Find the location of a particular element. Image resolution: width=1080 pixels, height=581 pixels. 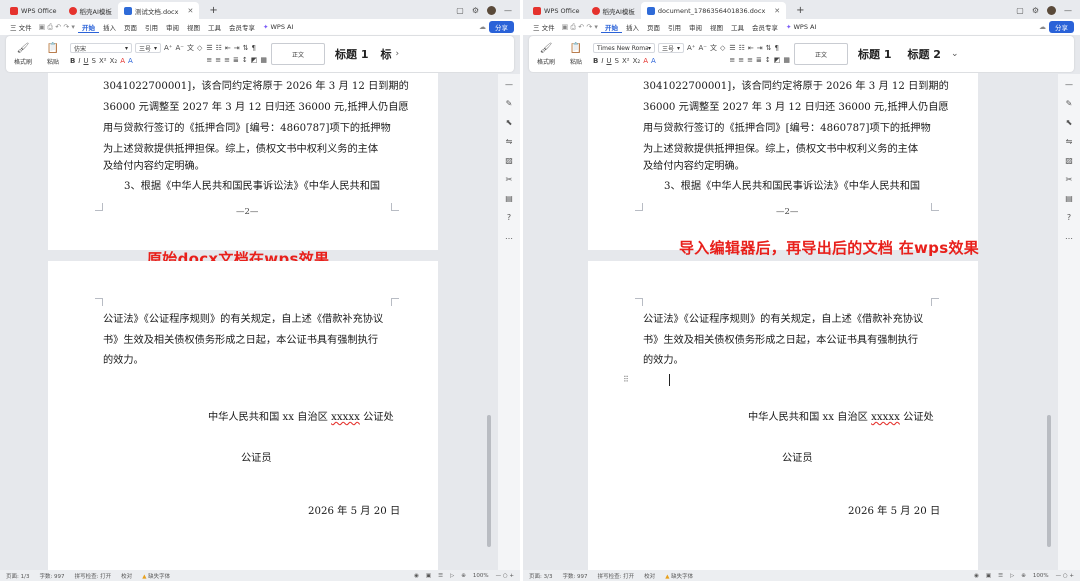

vertical-scrollbar is located at coordinates (489, 353).